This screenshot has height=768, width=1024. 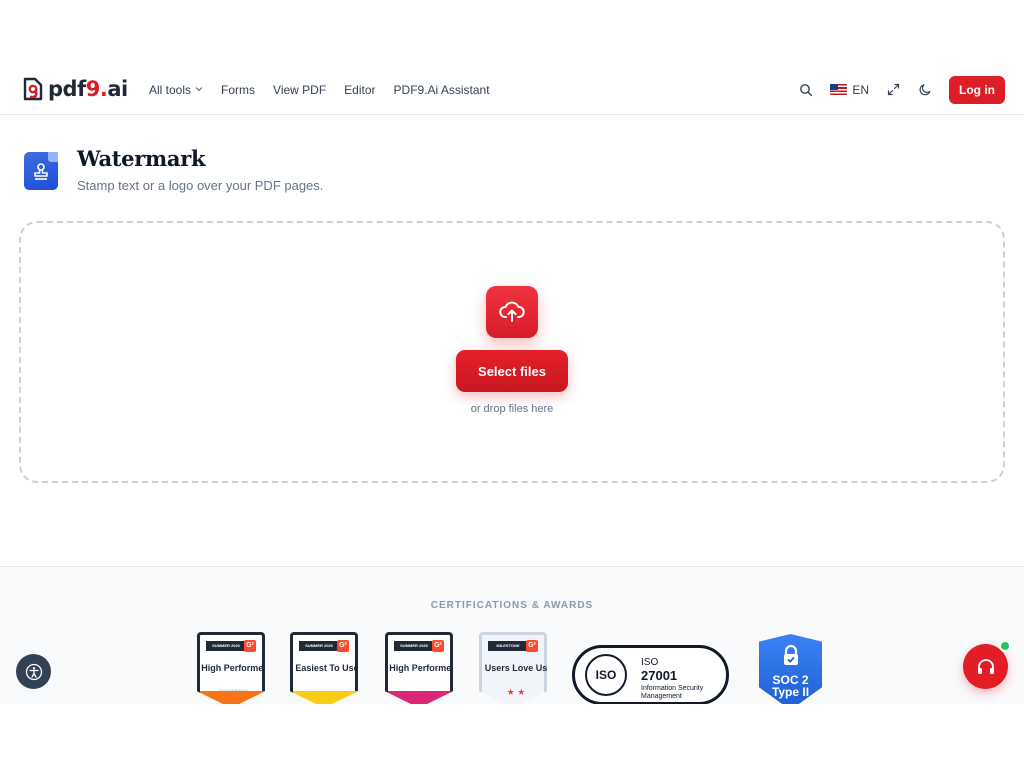 I want to click on accessibility-icon, so click(x=33, y=671).